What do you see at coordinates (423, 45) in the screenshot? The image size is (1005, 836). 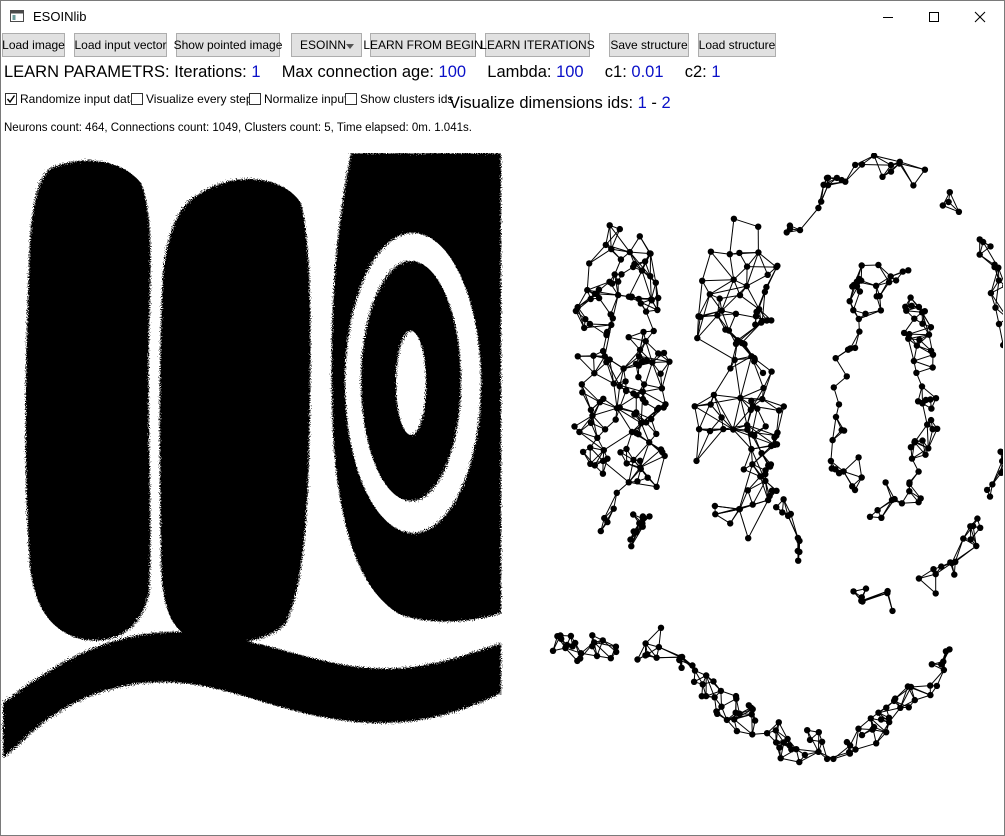 I see `learn-from-begin-button: LEARN FROM BEGIN` at bounding box center [423, 45].